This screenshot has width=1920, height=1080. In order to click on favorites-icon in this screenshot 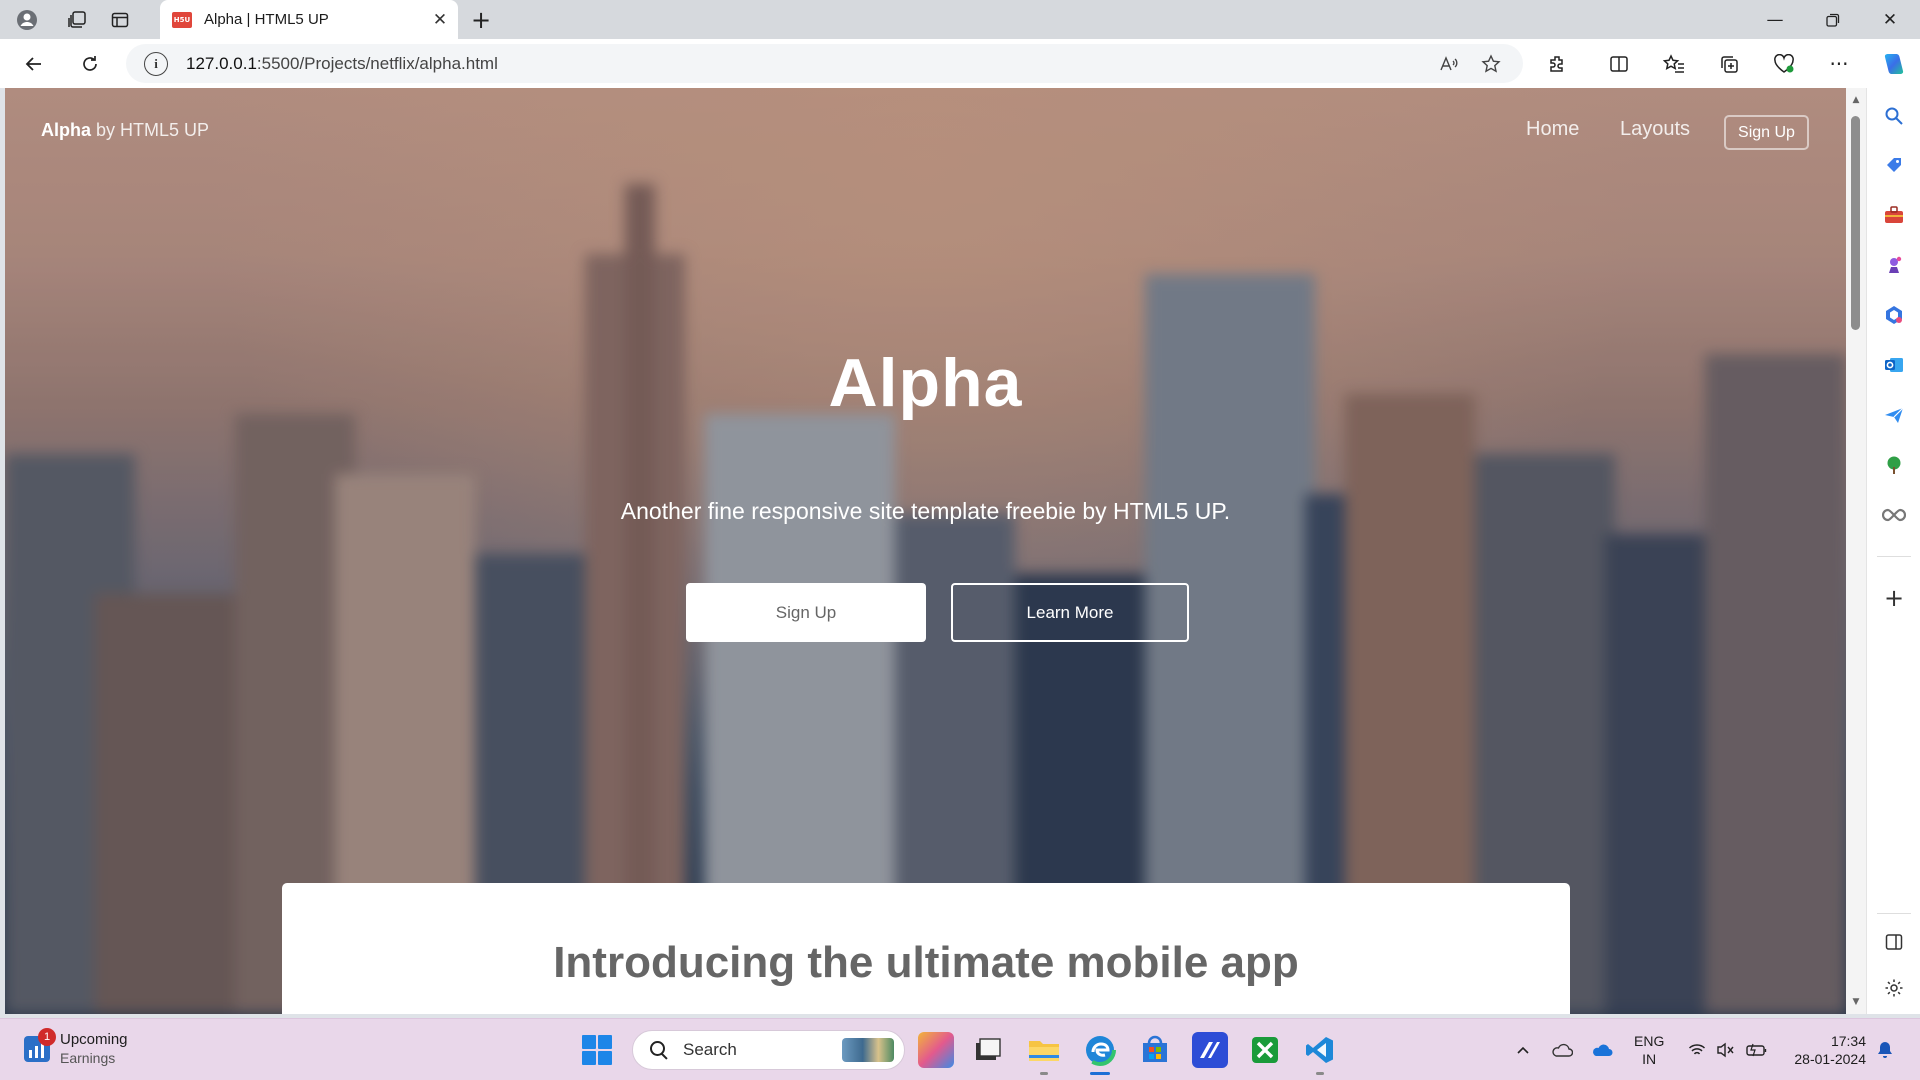, I will do `click(1674, 64)`.